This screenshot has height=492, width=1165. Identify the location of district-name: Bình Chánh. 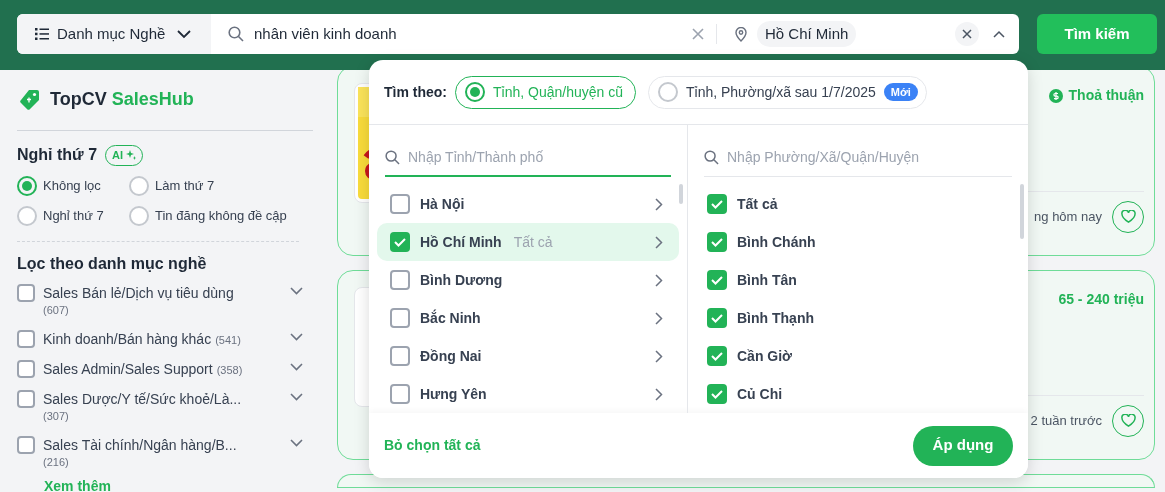
(776, 242).